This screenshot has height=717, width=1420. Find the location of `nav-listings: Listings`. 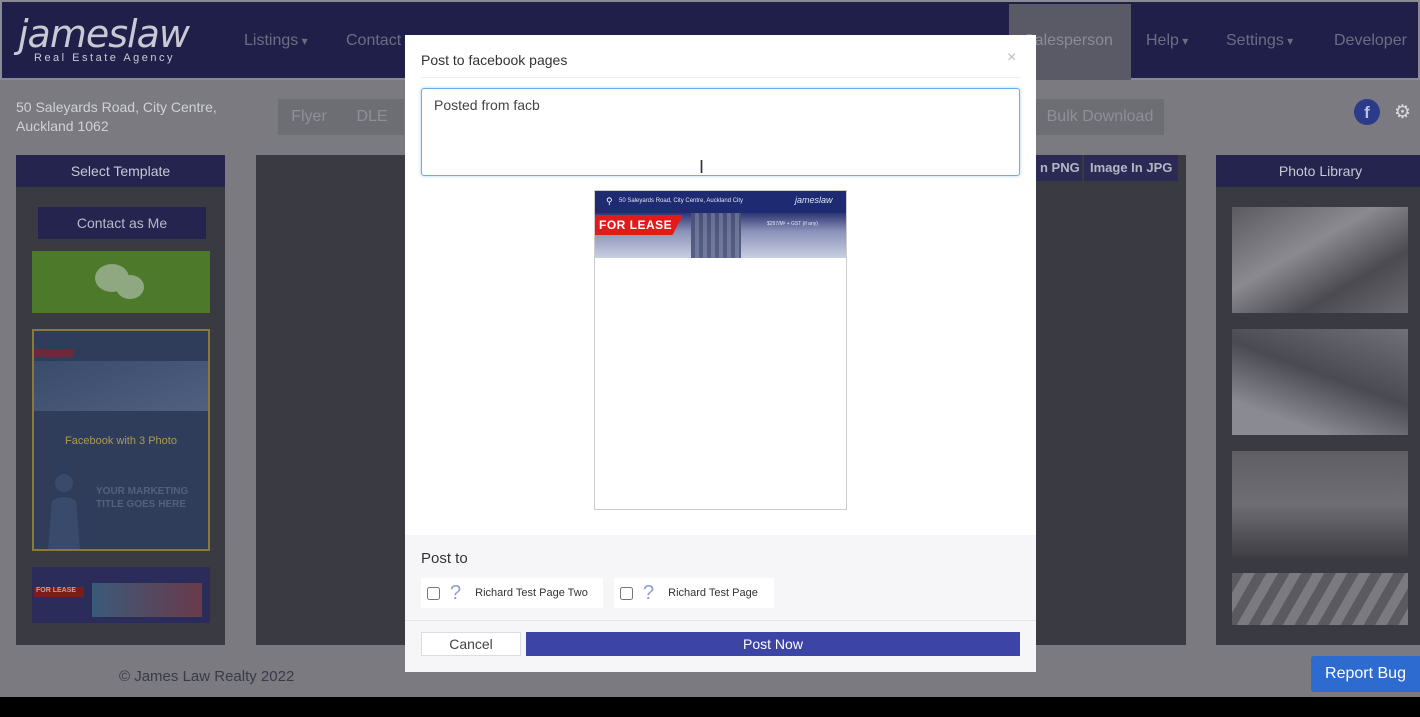

nav-listings: Listings is located at coordinates (276, 41).